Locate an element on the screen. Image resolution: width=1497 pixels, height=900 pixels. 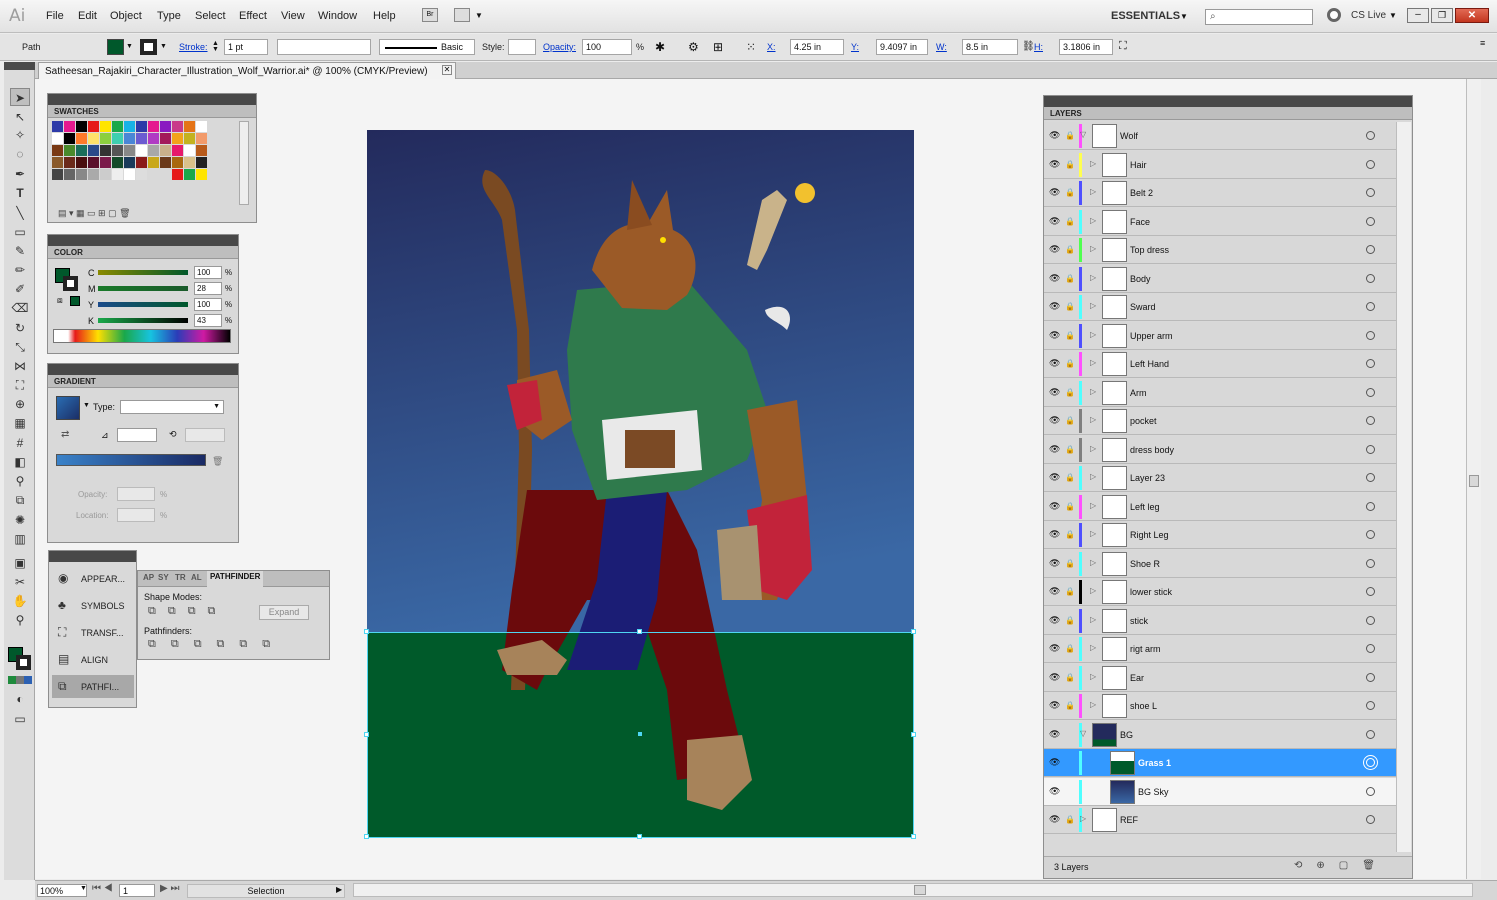
chevron-down-icon: ▼ is located at coordinates (479, 15).